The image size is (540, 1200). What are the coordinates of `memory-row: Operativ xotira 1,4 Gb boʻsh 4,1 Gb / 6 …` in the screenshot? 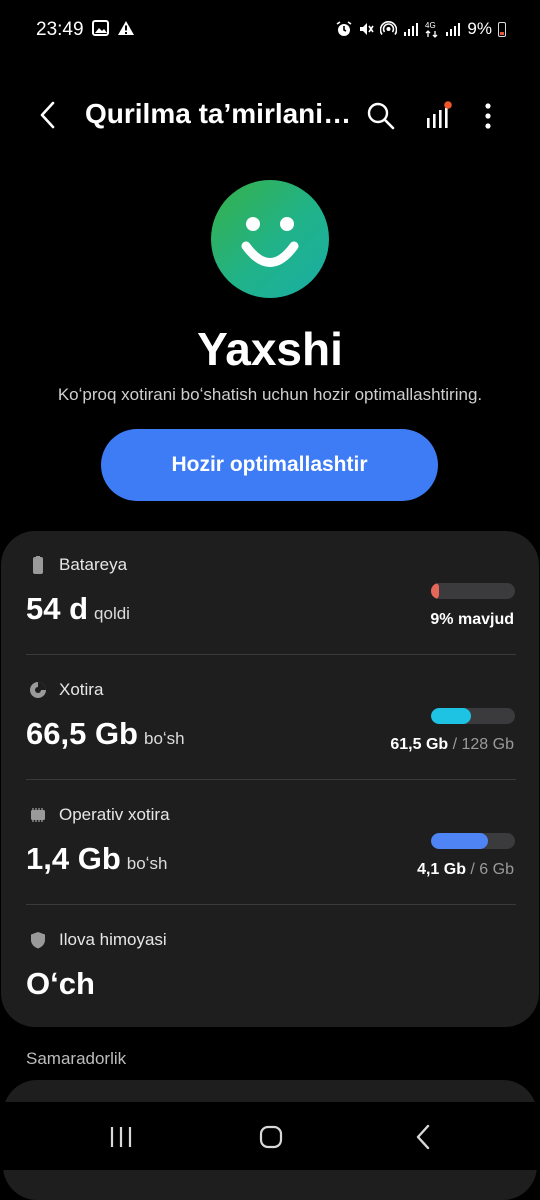 It's located at (270, 843).